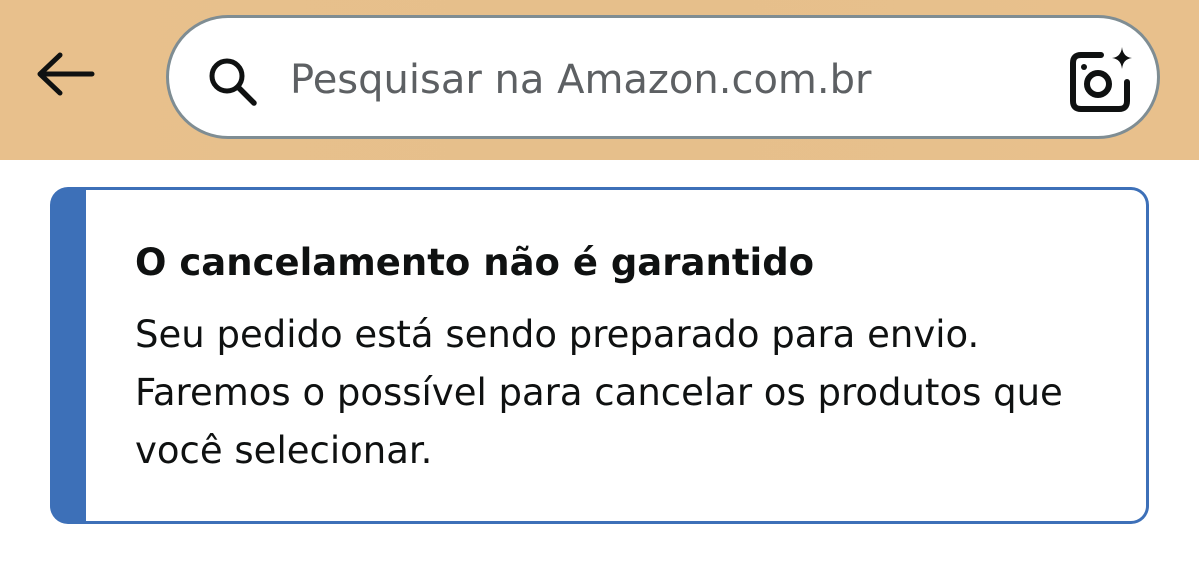  What do you see at coordinates (670, 80) in the screenshot?
I see `search-input` at bounding box center [670, 80].